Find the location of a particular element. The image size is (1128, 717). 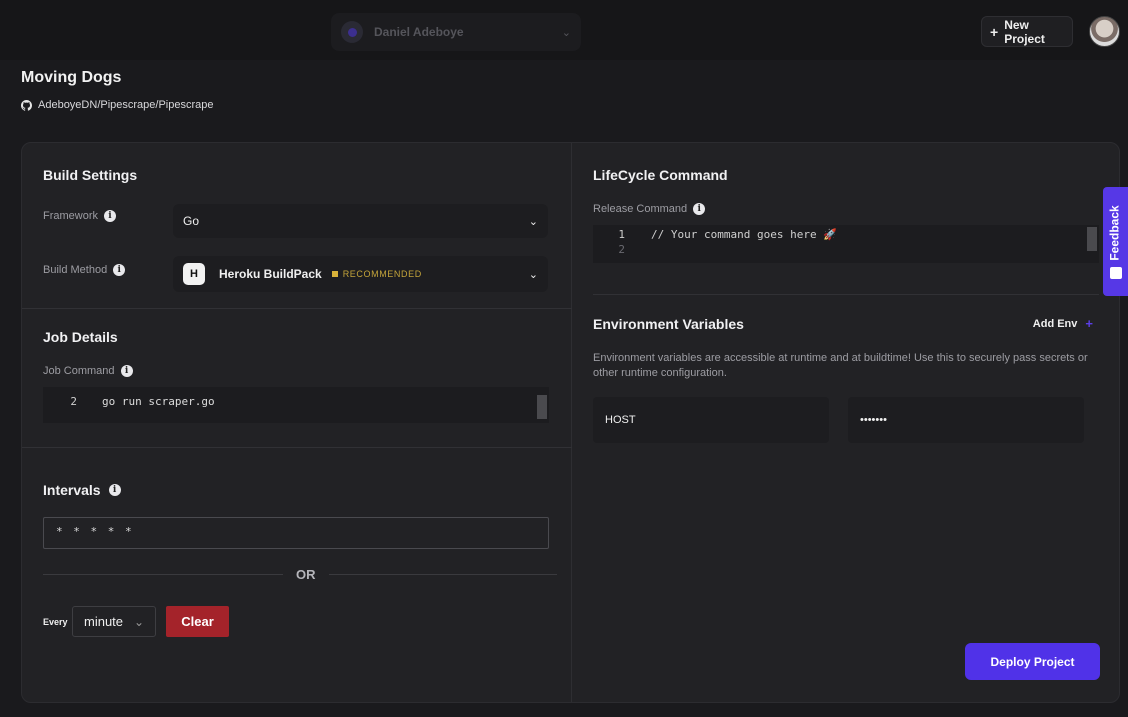

build-method-select: H Heroku BuildPack RECOMMENDED ⌄ is located at coordinates (360, 274).